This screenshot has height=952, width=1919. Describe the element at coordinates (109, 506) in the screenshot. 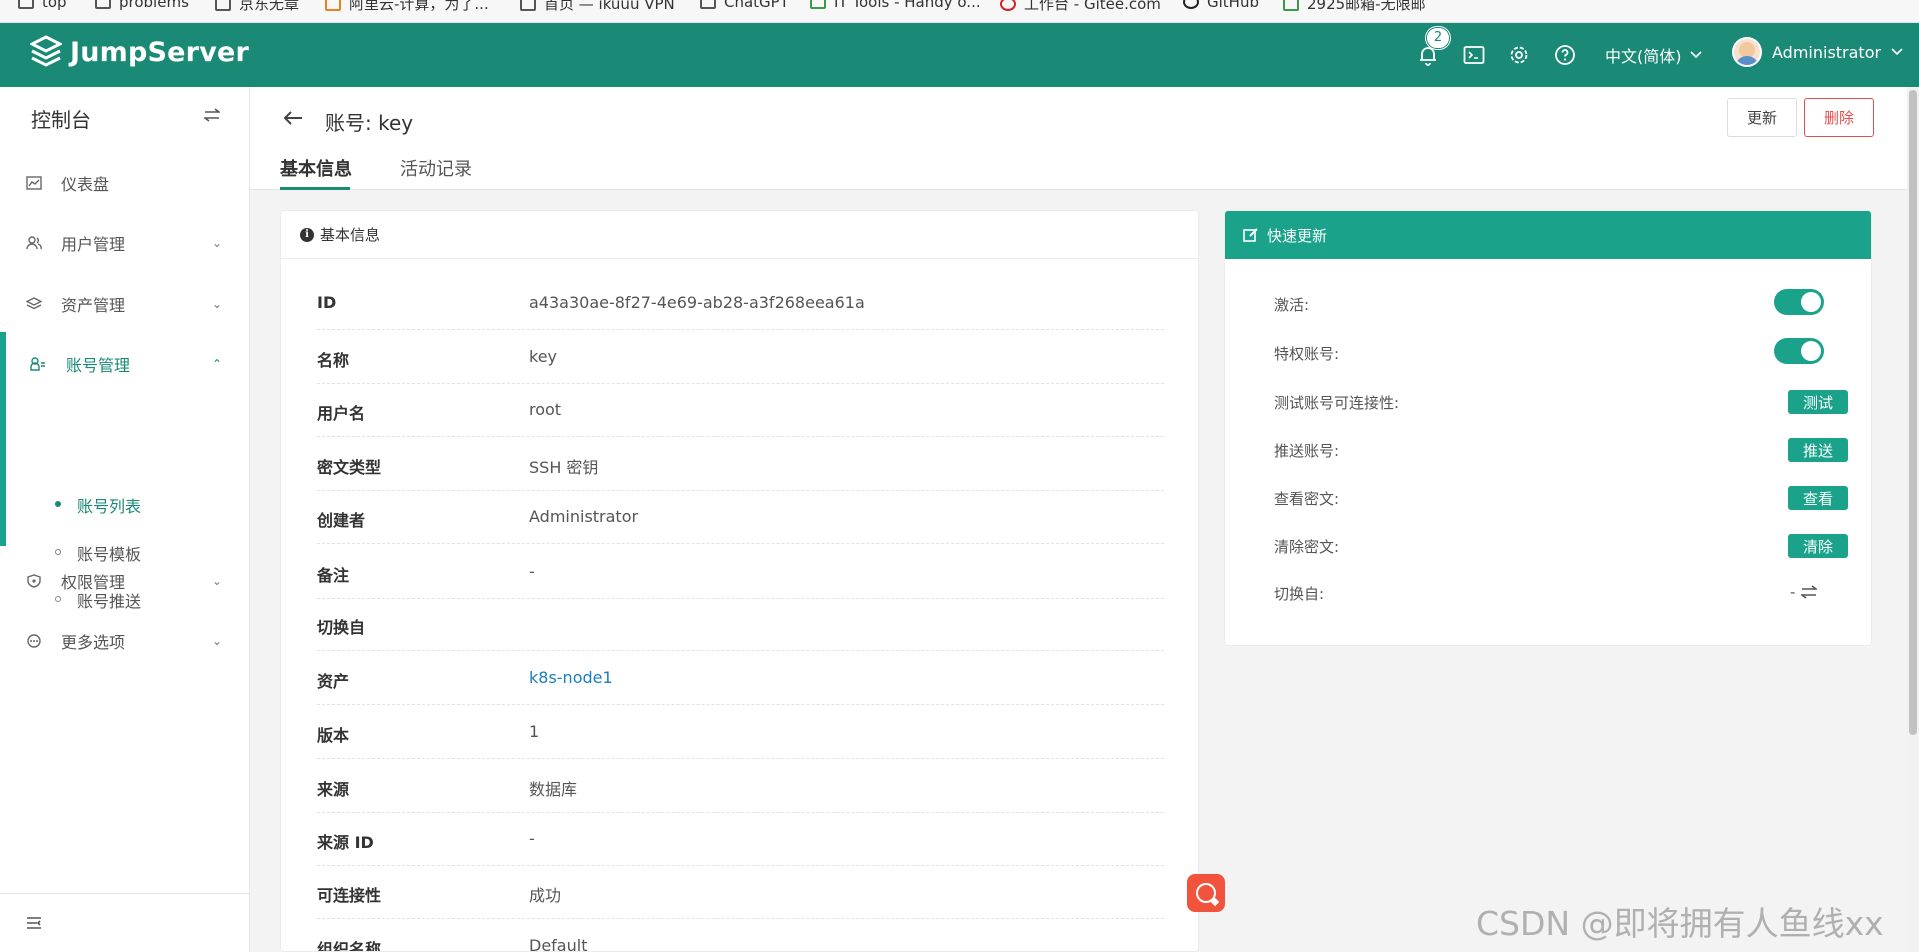

I see `subitem-label: 账号列表` at that location.